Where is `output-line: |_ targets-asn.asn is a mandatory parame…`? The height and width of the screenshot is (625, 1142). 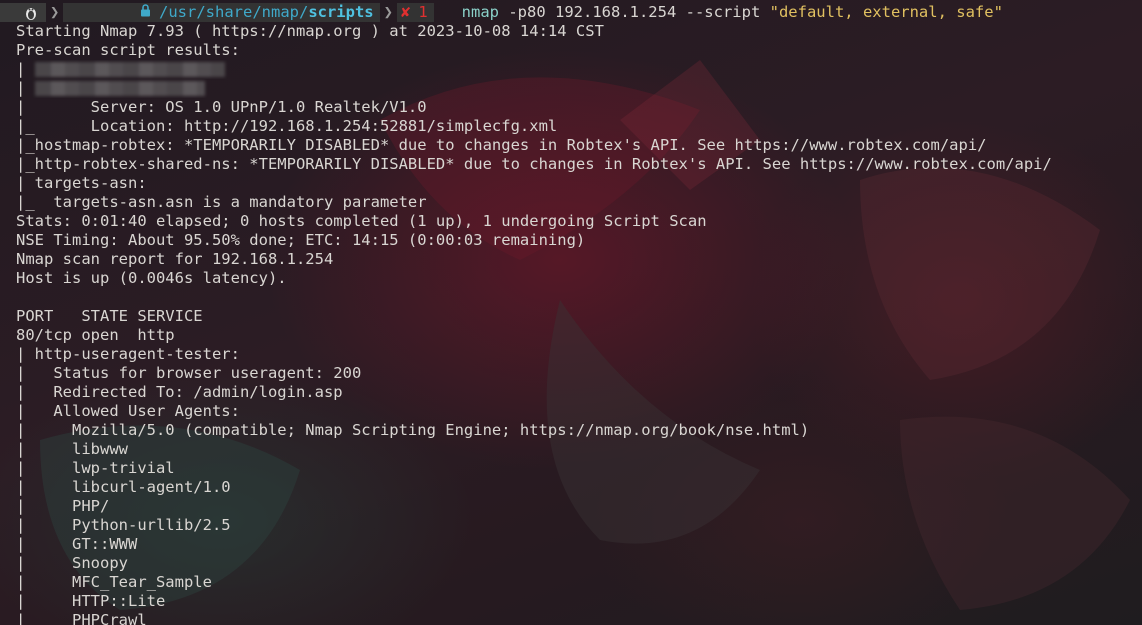
output-line: |_ targets-asn.asn is a mandatory parame… is located at coordinates (221, 202).